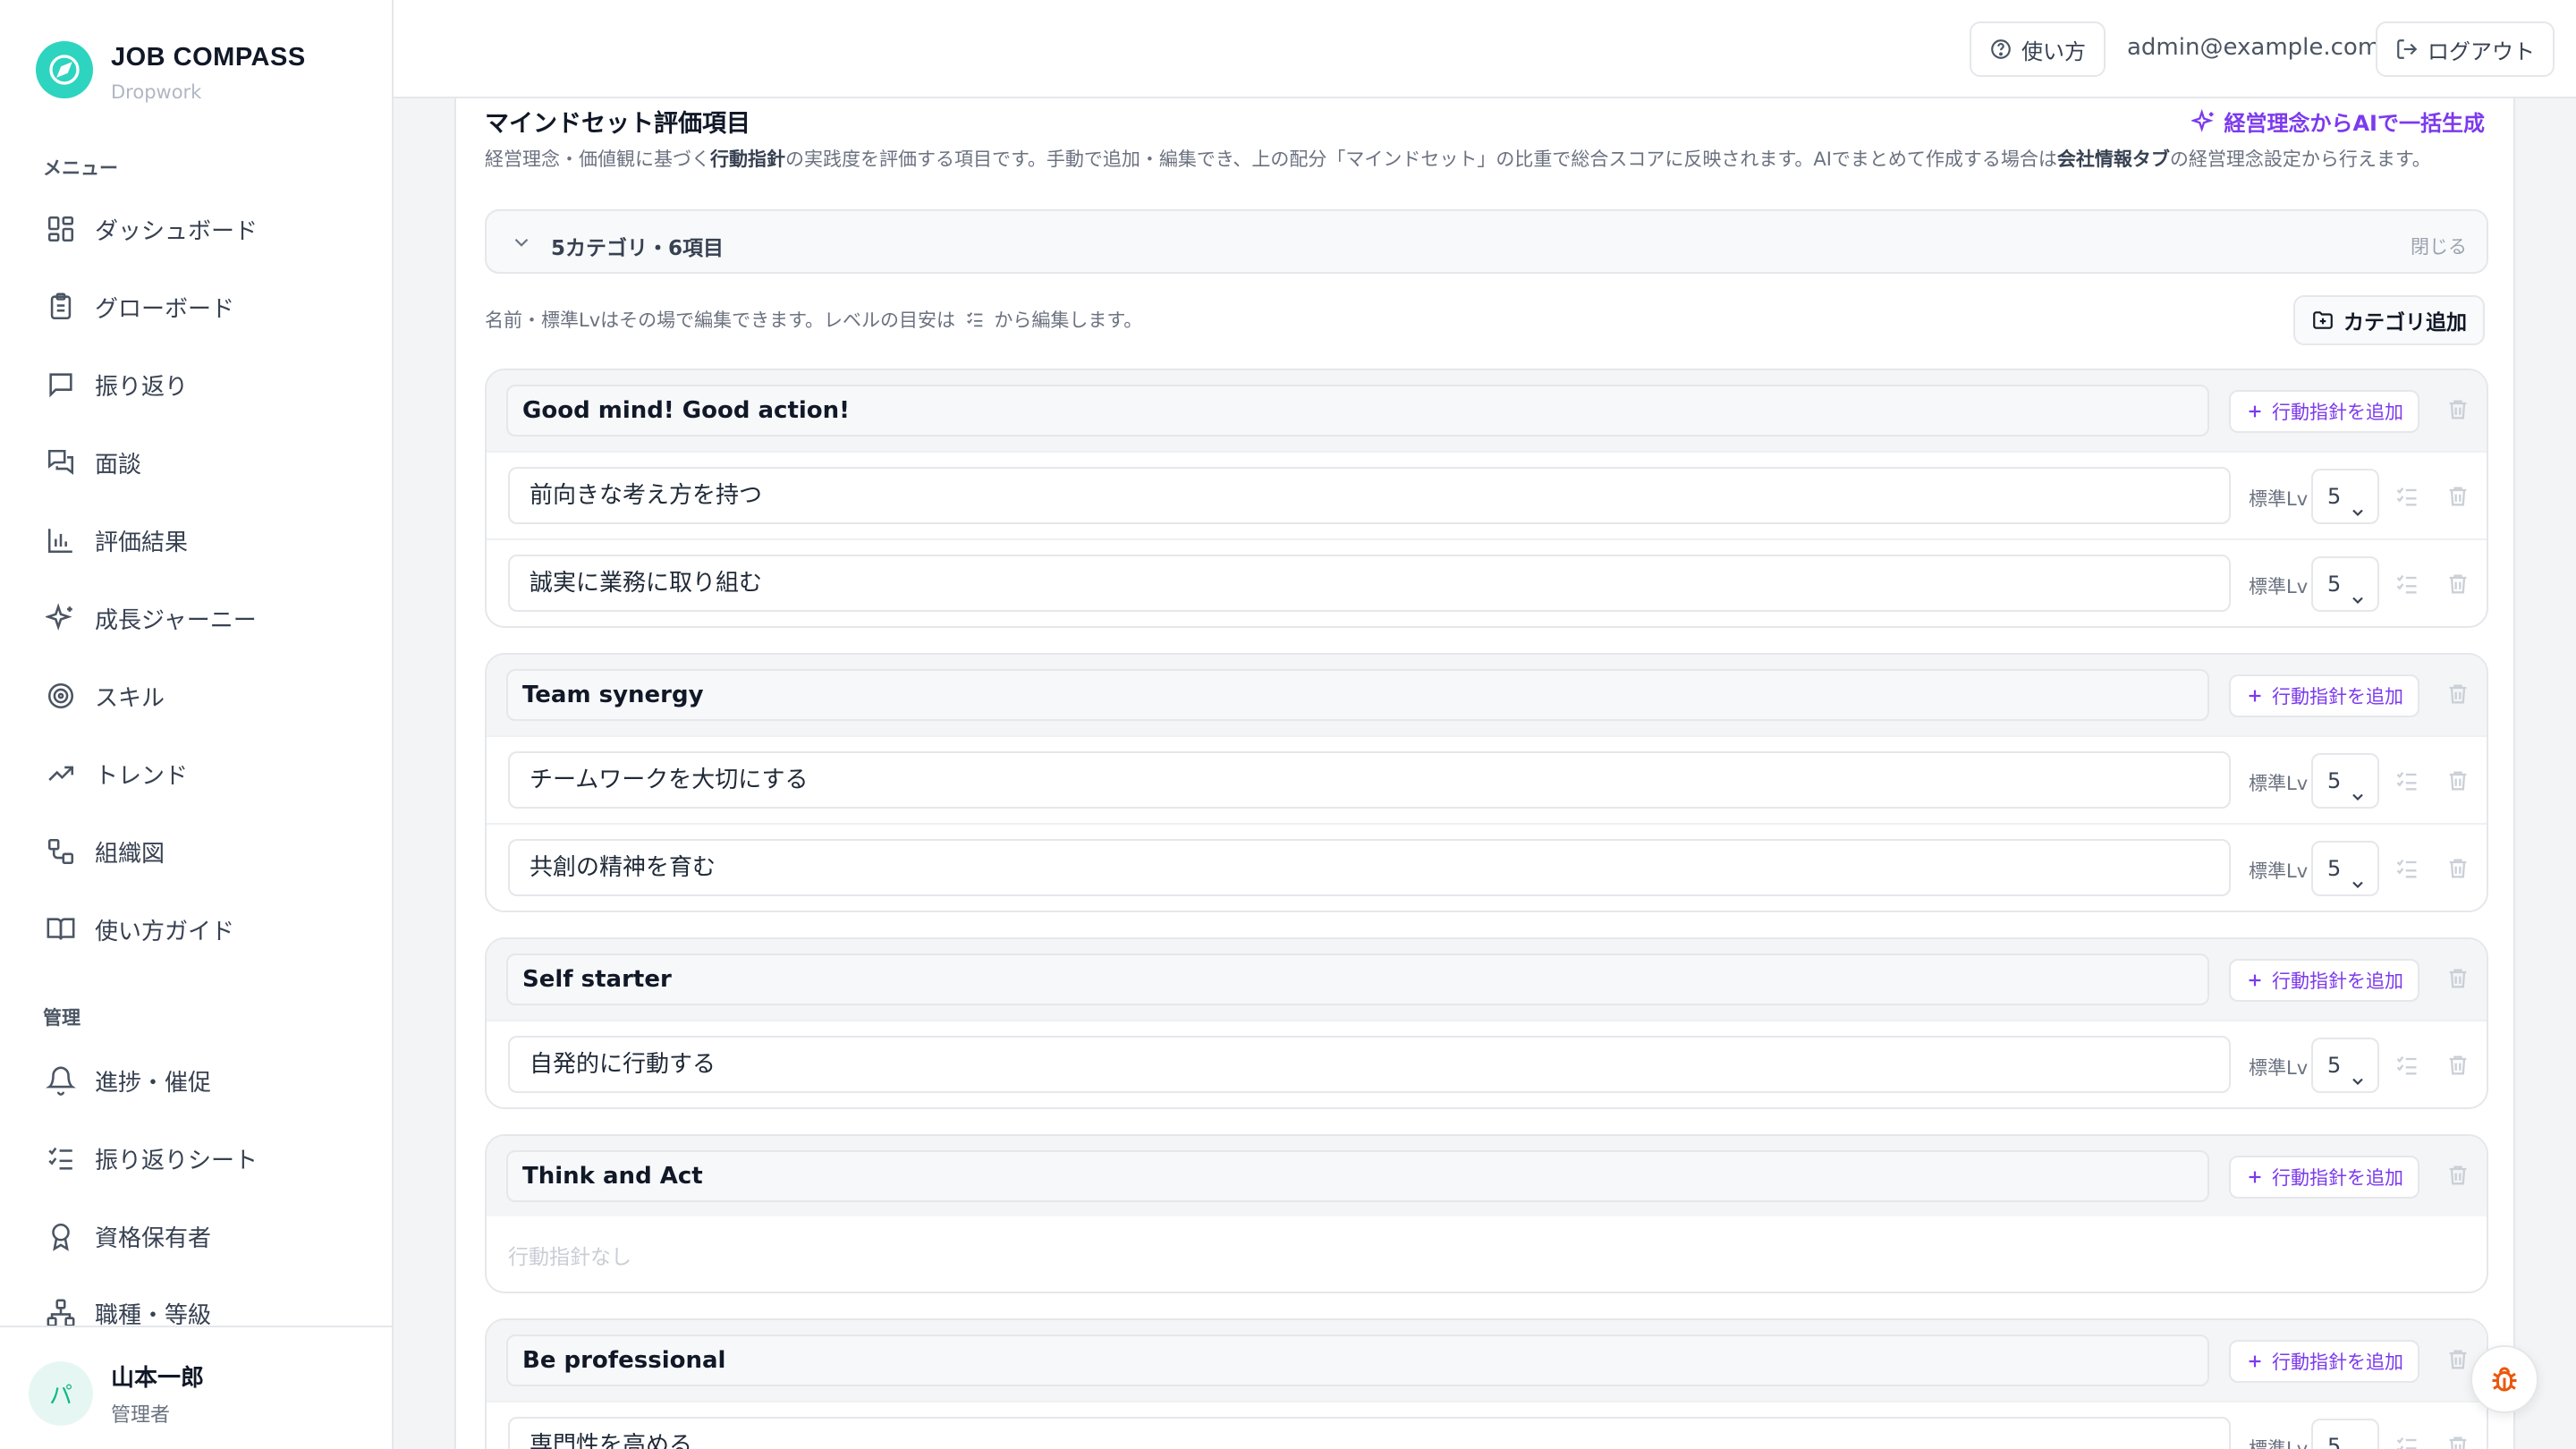 Image resolution: width=2576 pixels, height=1449 pixels. What do you see at coordinates (1369, 780) in the screenshot?
I see `indicator-text-input: チームワークを大切にする` at bounding box center [1369, 780].